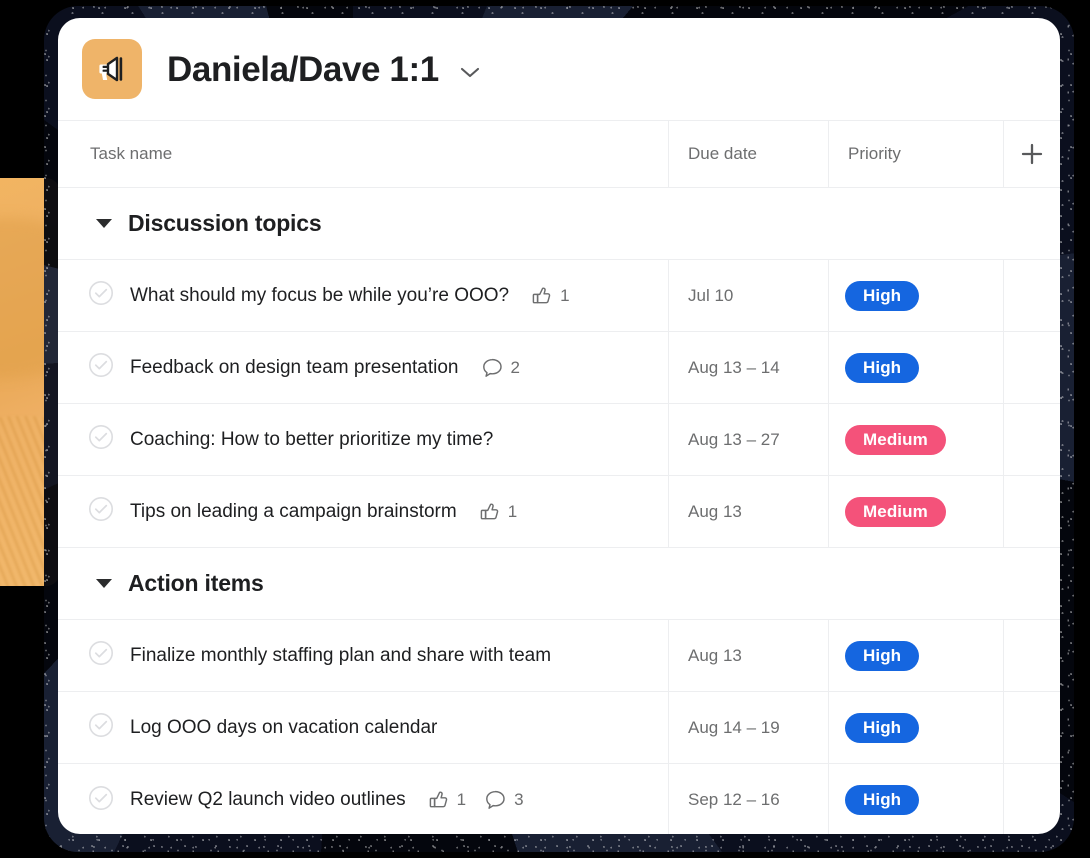 The width and height of the screenshot is (1090, 858). I want to click on due-date-cell: Sep 12 – 16, so click(748, 799).